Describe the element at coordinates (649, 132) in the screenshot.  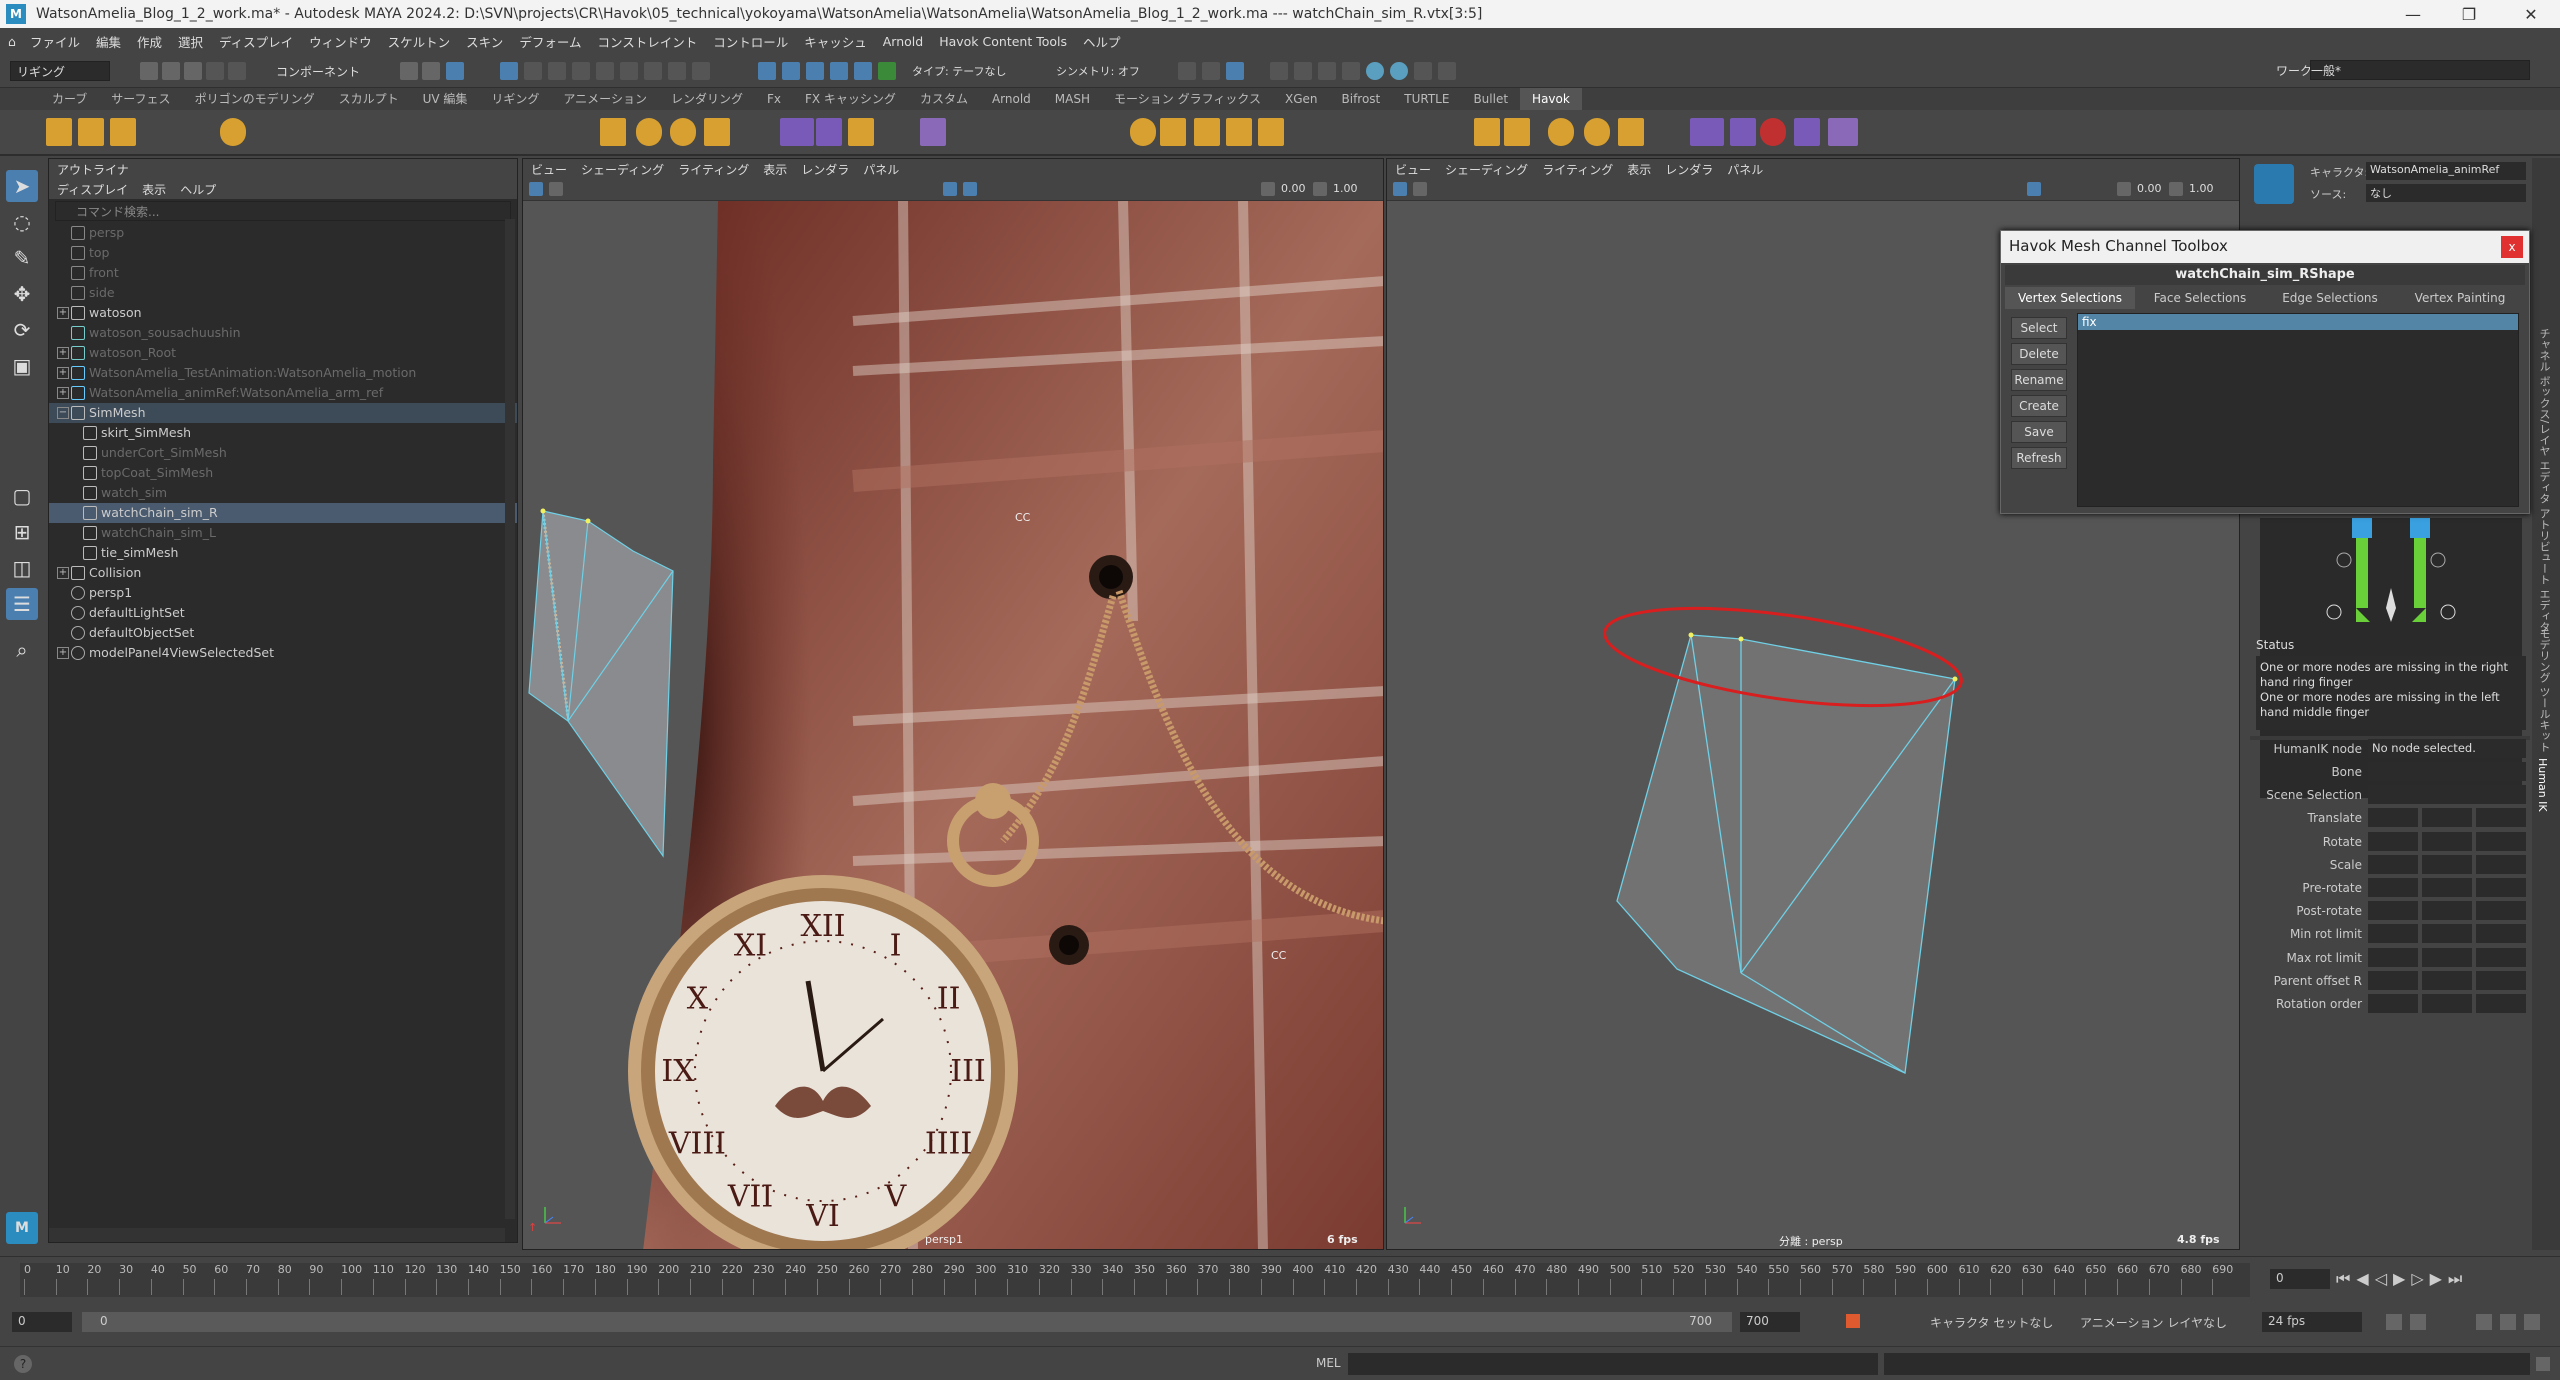
I see `havok-star-icon` at that location.